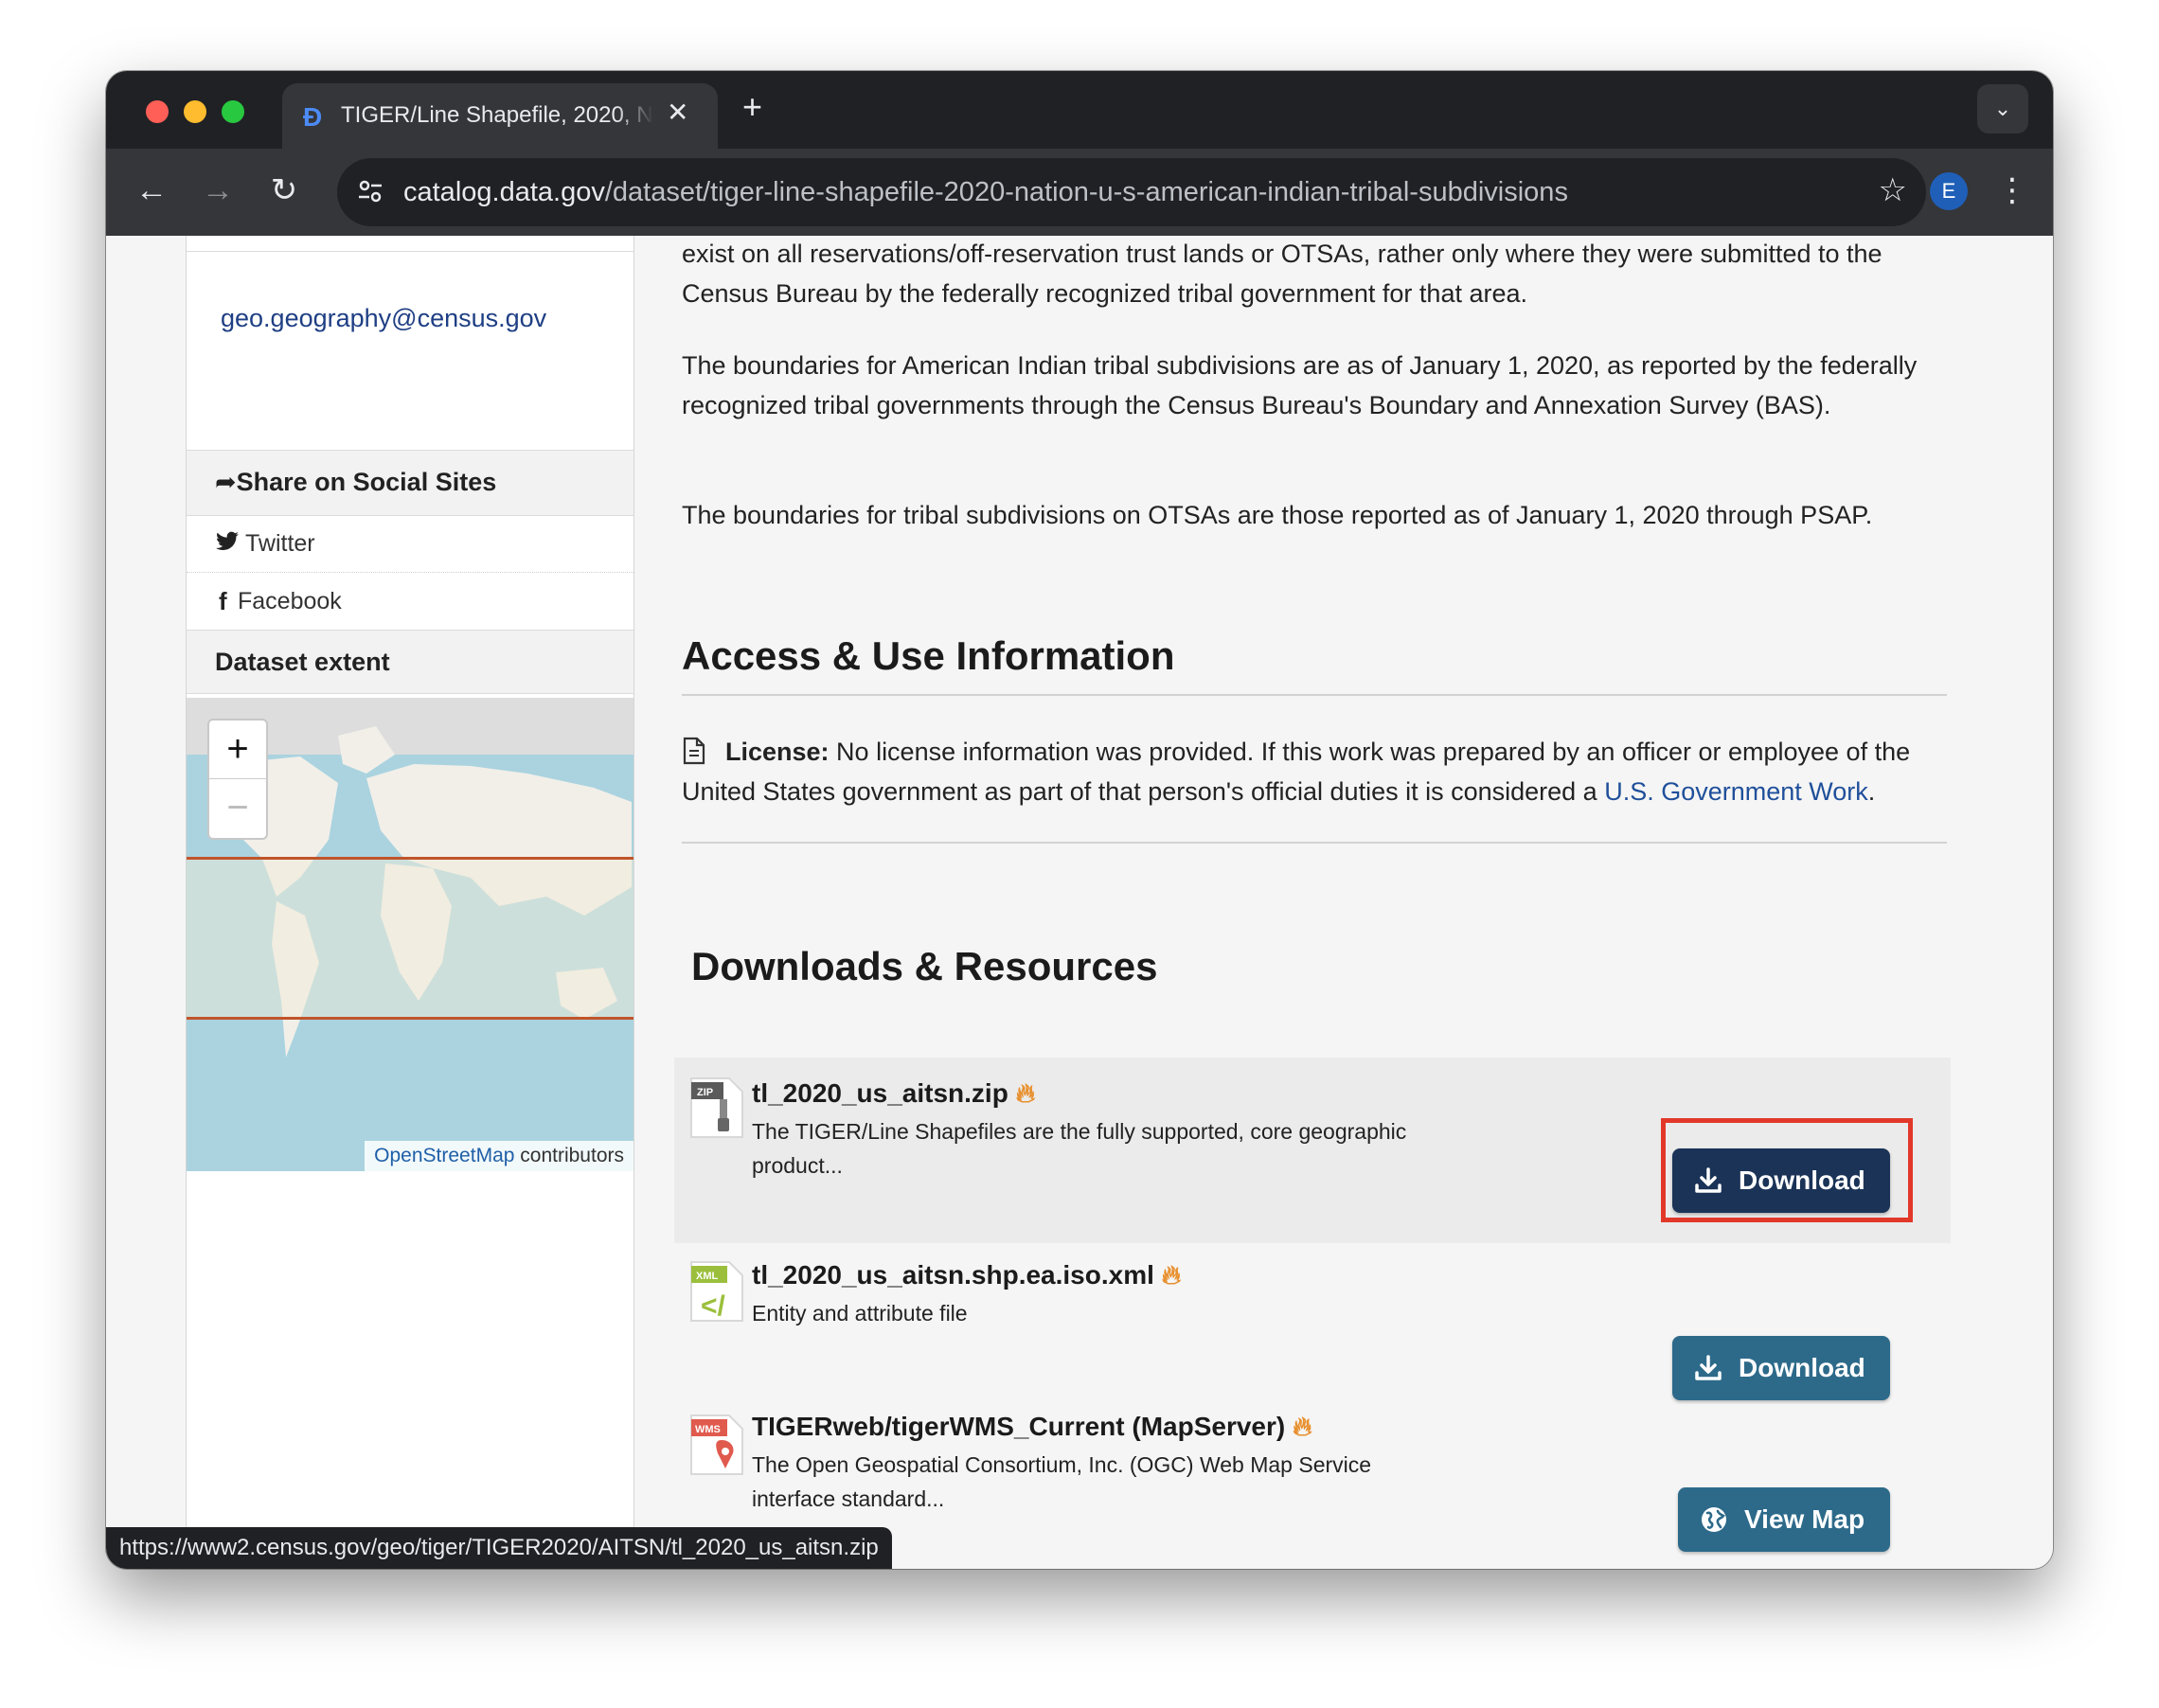 The image size is (2159, 1708). I want to click on openstreetmap-link: OpenStreetMap, so click(444, 1155).